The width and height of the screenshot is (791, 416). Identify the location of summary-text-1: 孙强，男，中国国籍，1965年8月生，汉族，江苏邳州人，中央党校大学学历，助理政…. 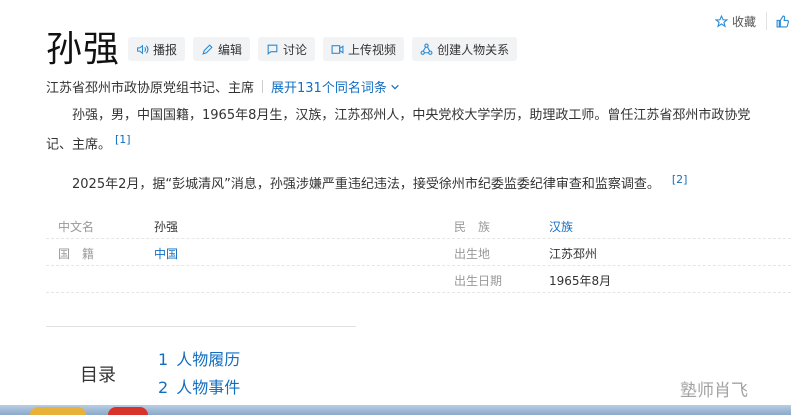
(411, 115).